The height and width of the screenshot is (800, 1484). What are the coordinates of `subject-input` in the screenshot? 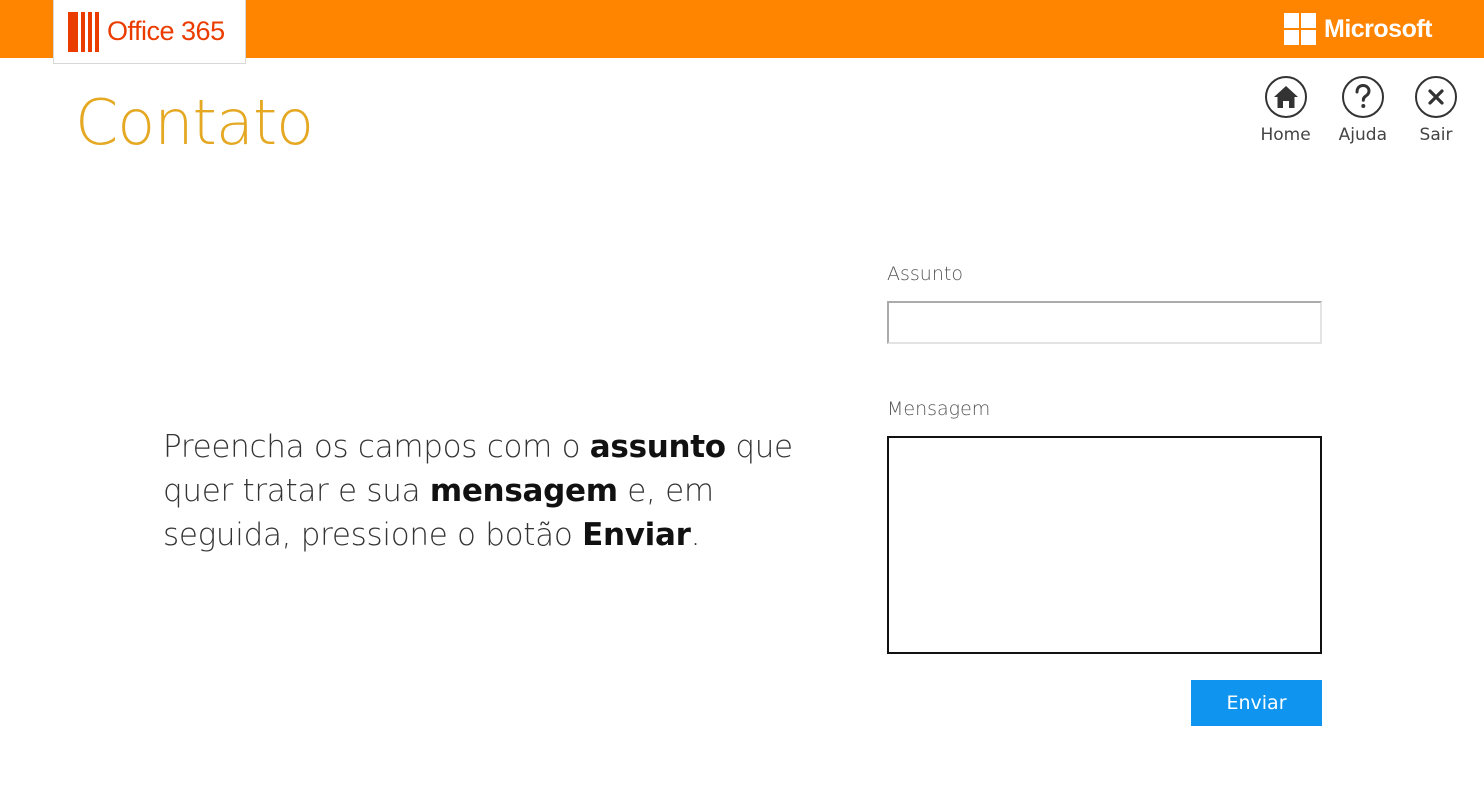 It's located at (1104, 322).